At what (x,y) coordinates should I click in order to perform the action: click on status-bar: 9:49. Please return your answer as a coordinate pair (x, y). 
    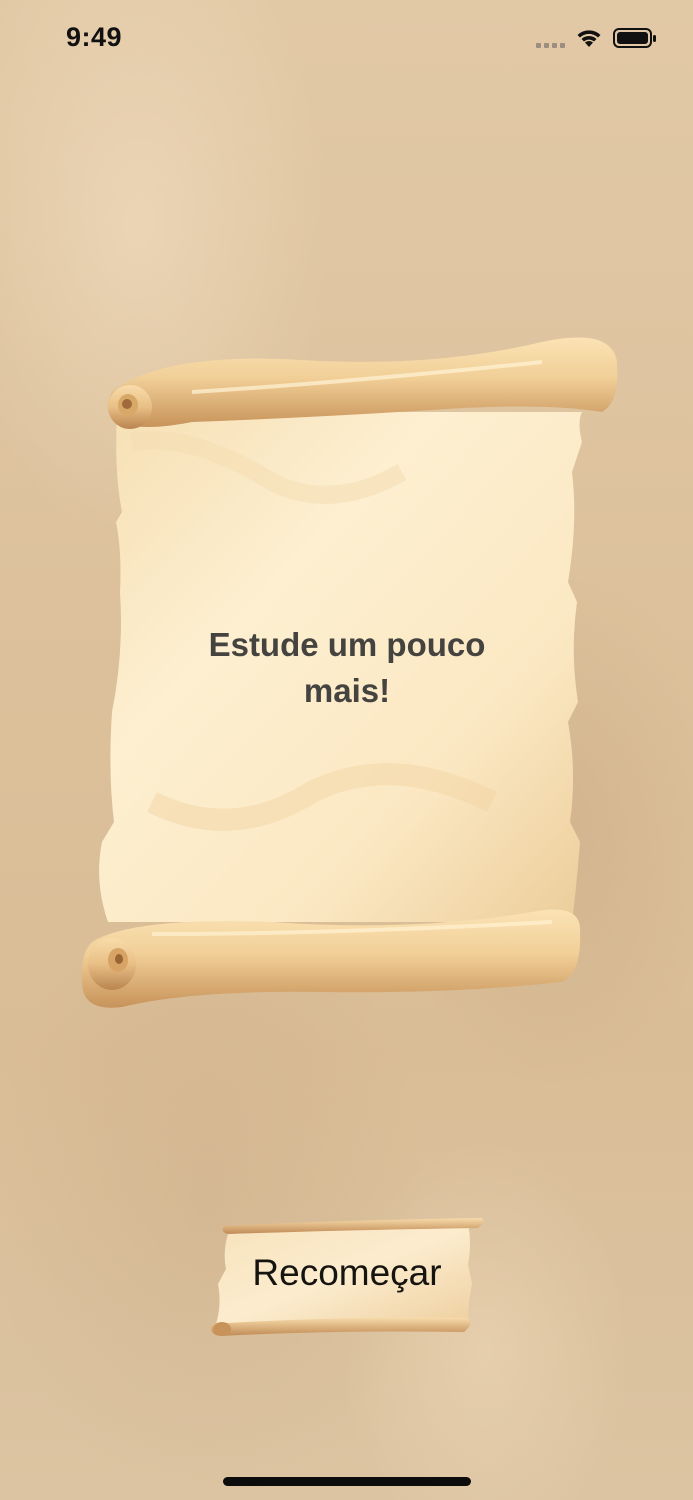
    Looking at the image, I should click on (346, 38).